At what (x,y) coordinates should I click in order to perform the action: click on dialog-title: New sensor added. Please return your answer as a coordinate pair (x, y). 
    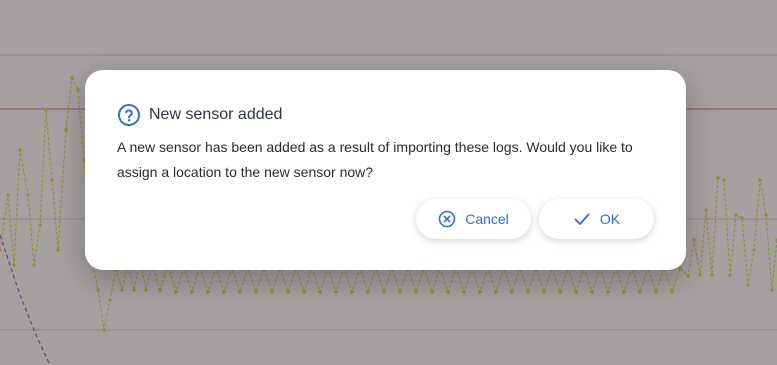
    Looking at the image, I should click on (216, 114).